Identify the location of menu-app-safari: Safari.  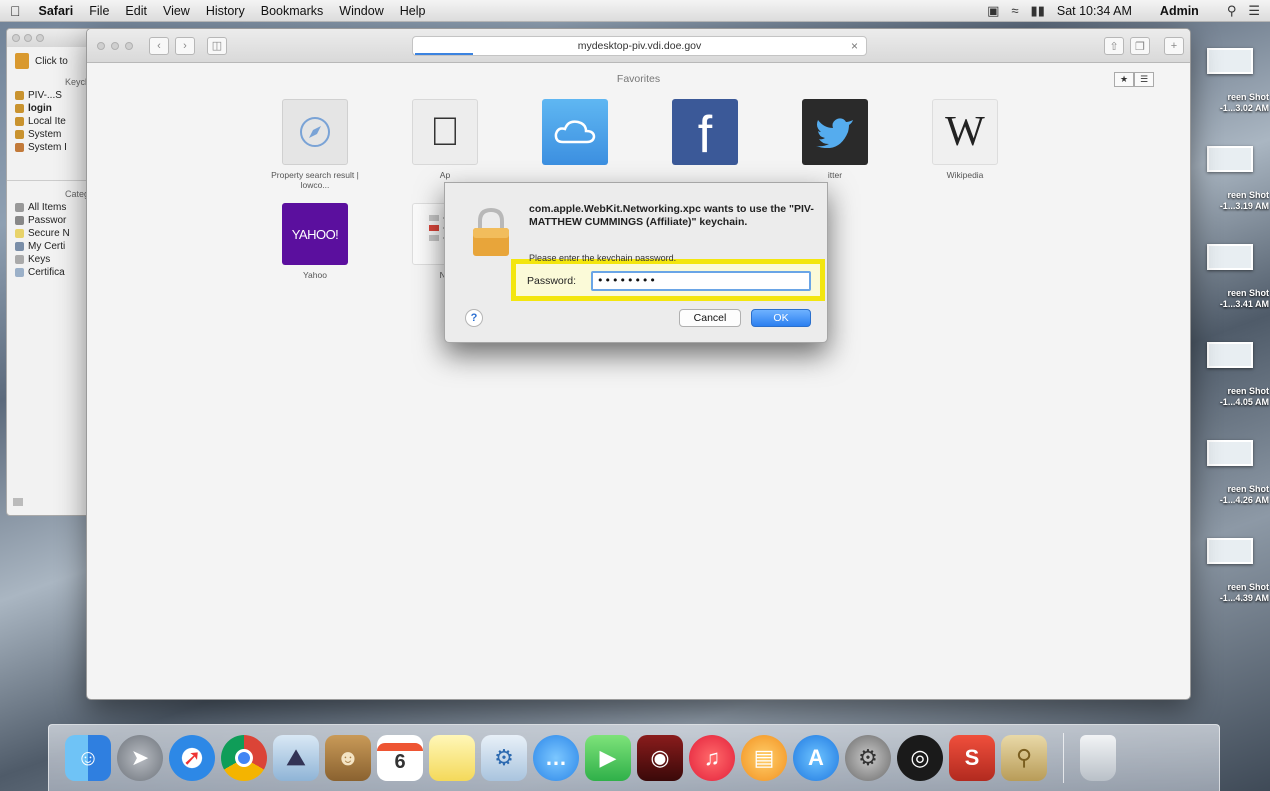
(56, 11).